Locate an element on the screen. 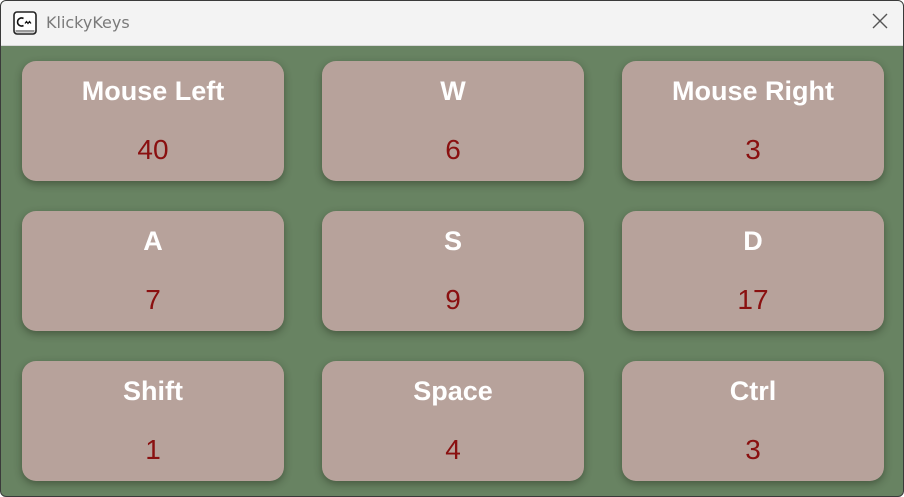 The image size is (904, 497). key-card-ctrl: Ctrl 3 is located at coordinates (753, 421).